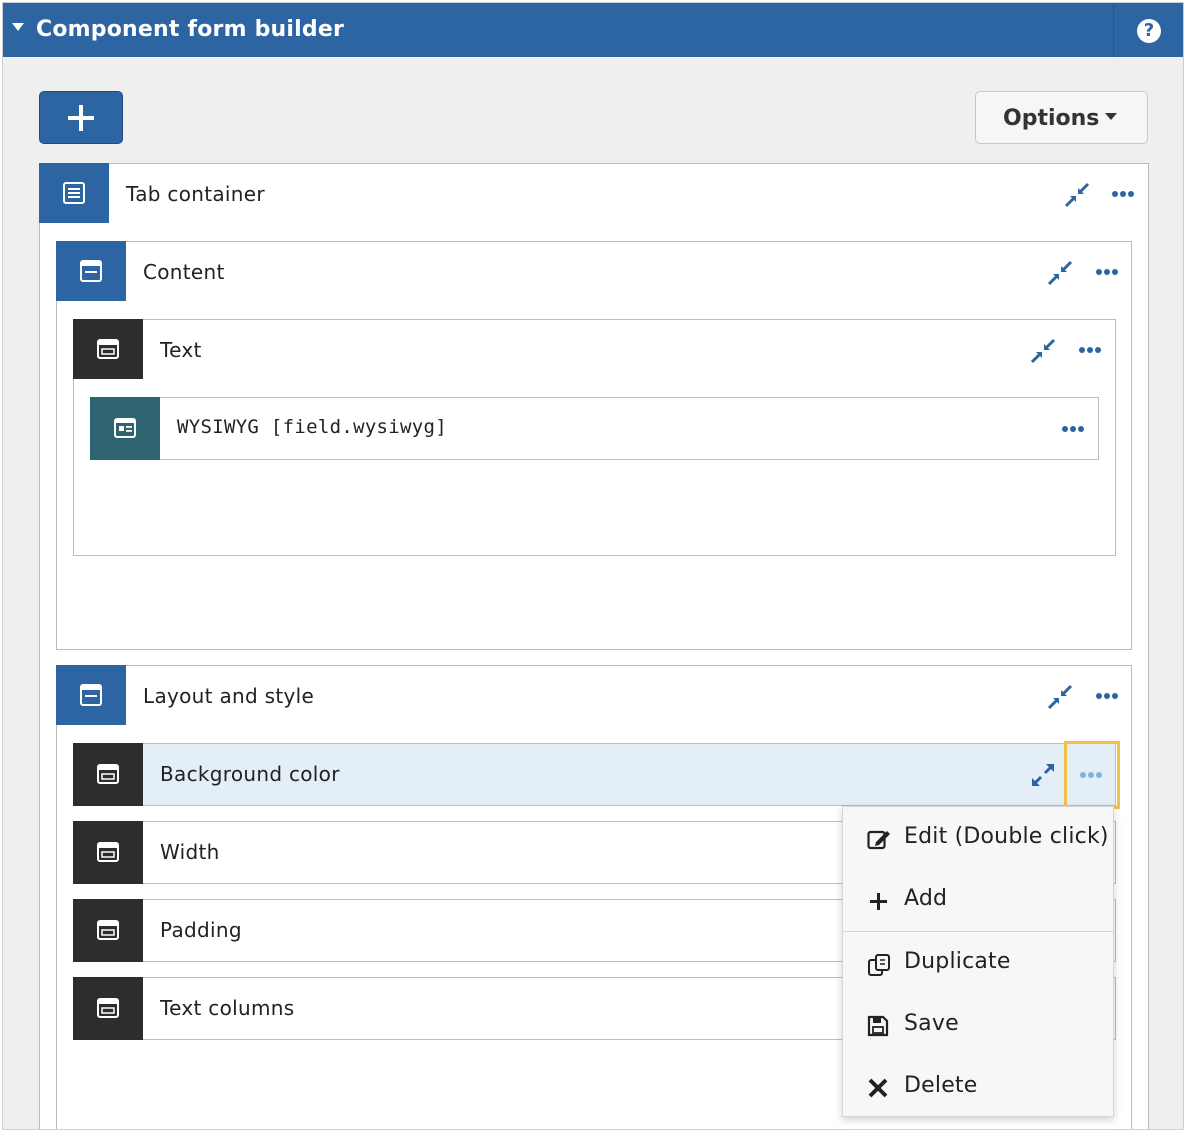 This screenshot has height=1130, width=1186. Describe the element at coordinates (81, 117) in the screenshot. I see `add-component-button` at that location.